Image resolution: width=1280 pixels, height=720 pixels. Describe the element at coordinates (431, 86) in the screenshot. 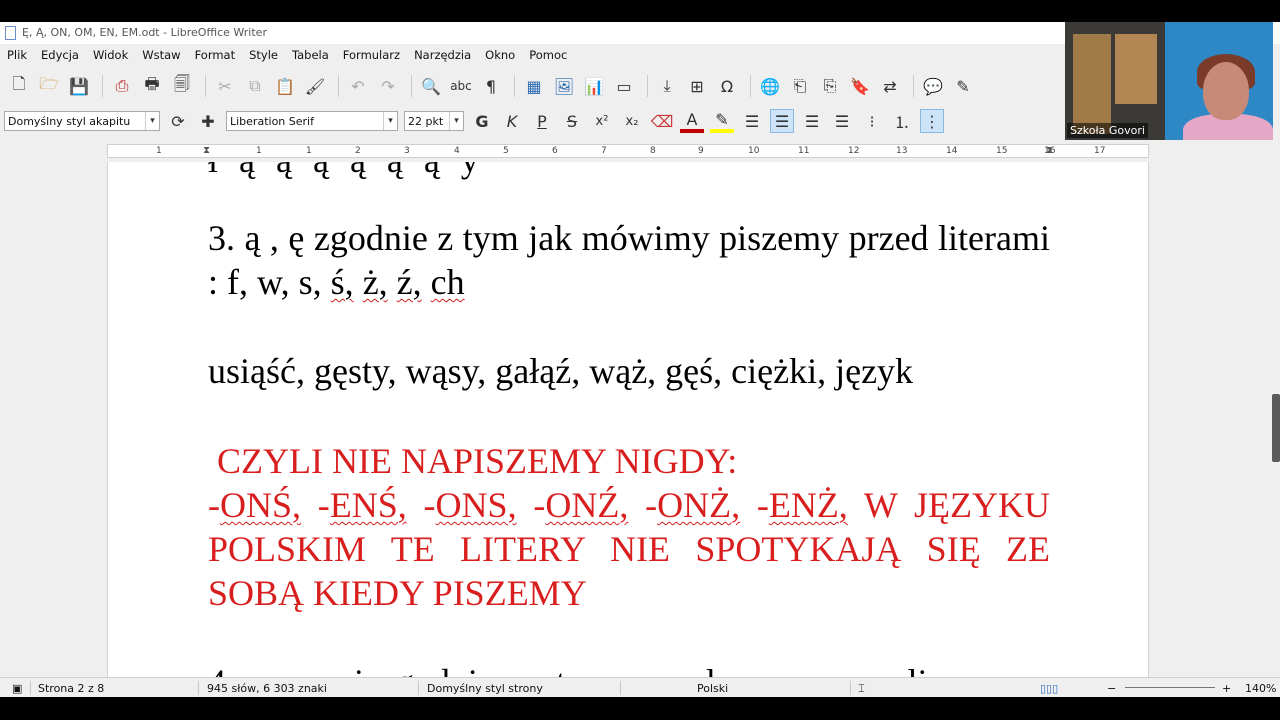

I see `find-replace-icon: 🔍` at that location.